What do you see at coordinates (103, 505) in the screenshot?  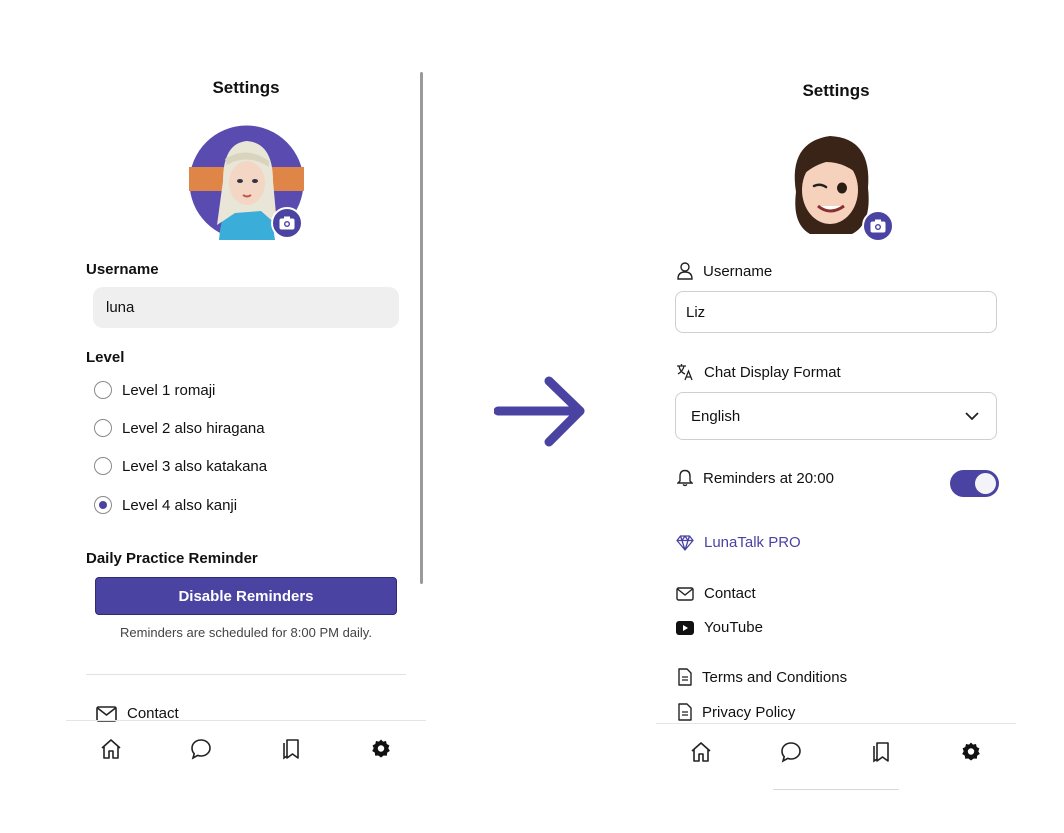 I see `radio-button-selected` at bounding box center [103, 505].